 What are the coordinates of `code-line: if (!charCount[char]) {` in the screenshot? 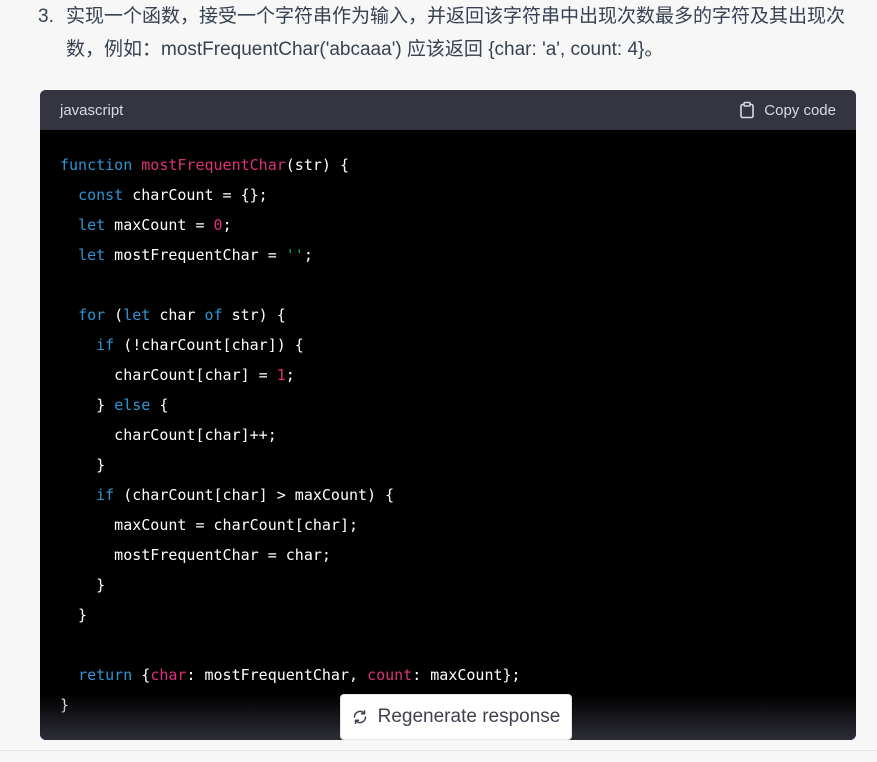 It's located at (200, 345).